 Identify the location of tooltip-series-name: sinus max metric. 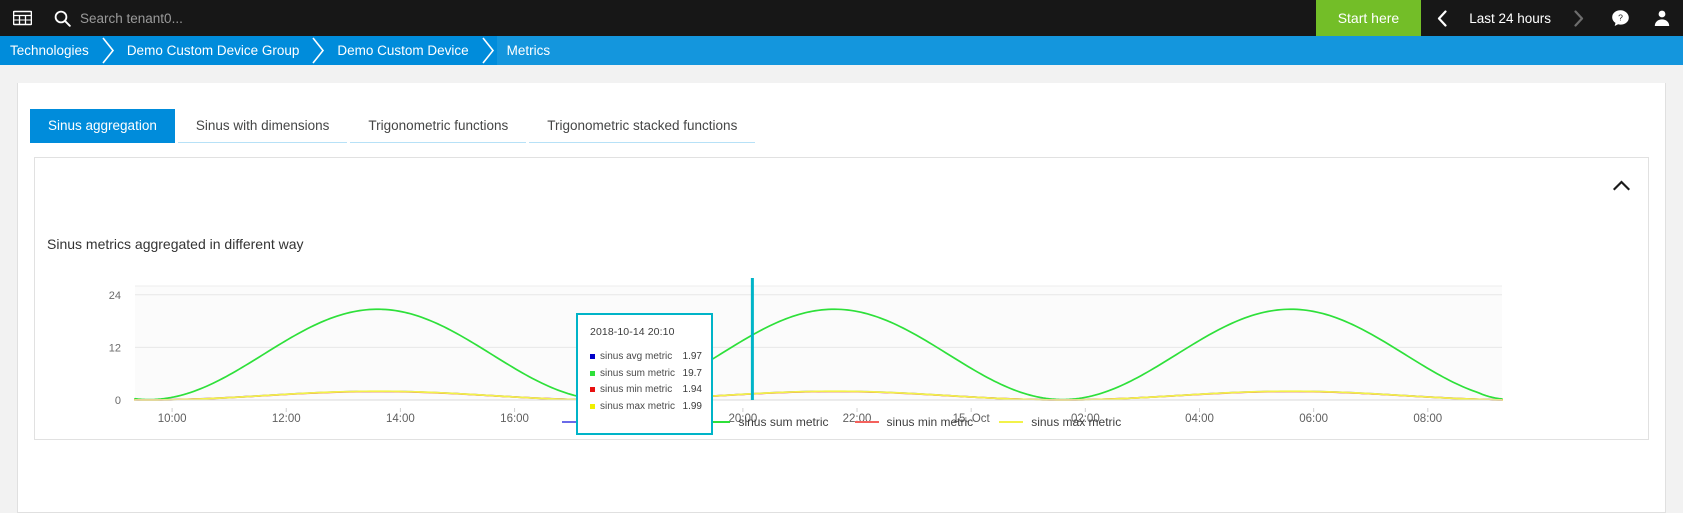
(638, 406).